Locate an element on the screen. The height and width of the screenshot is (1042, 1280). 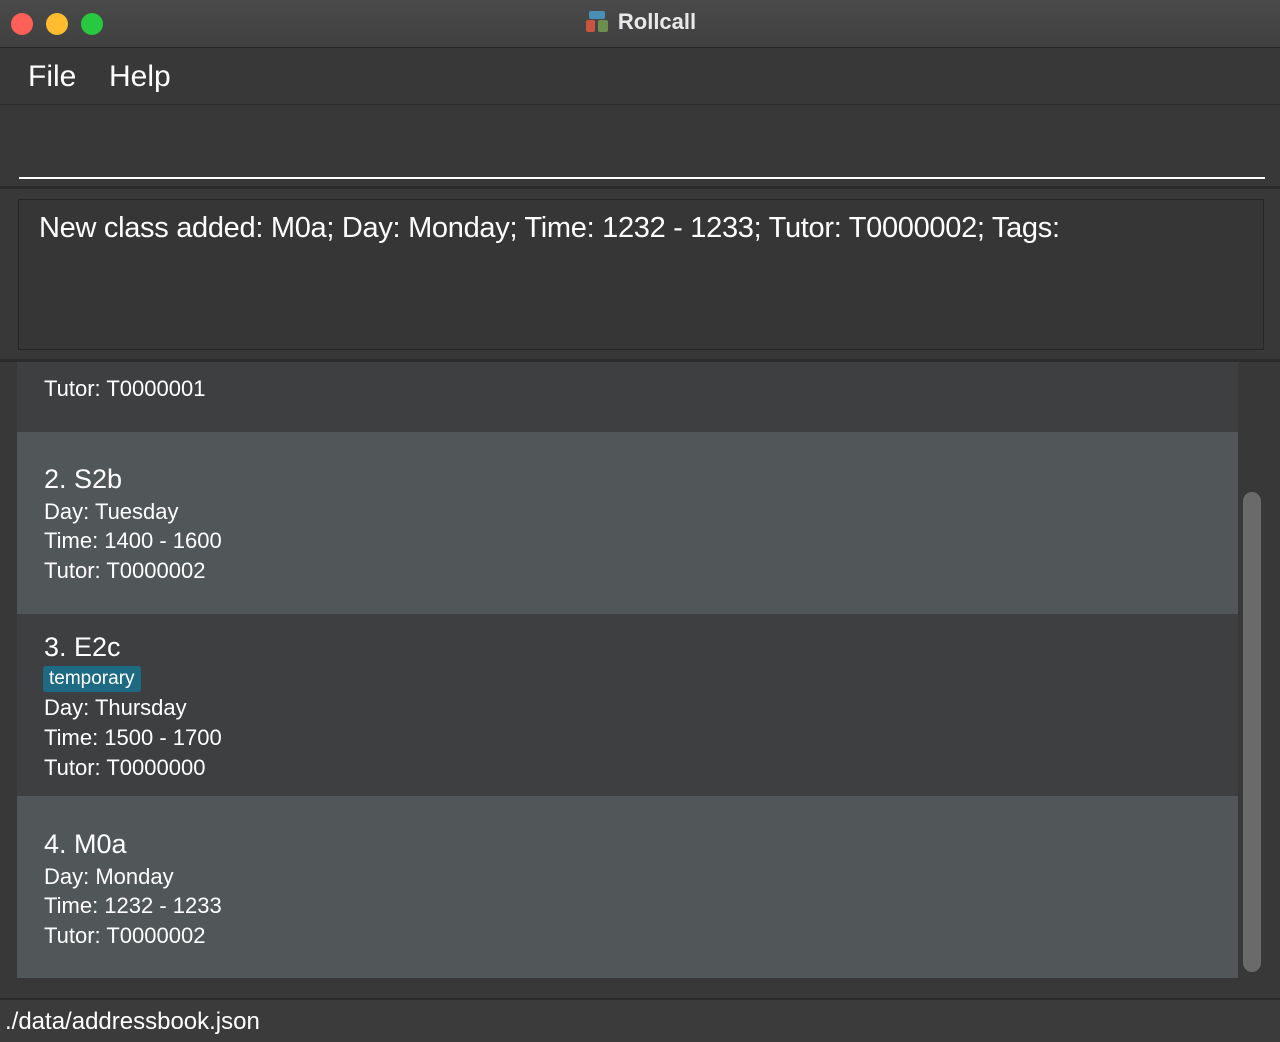
save-location-path: ./data/addressbook.json is located at coordinates (132, 1021).